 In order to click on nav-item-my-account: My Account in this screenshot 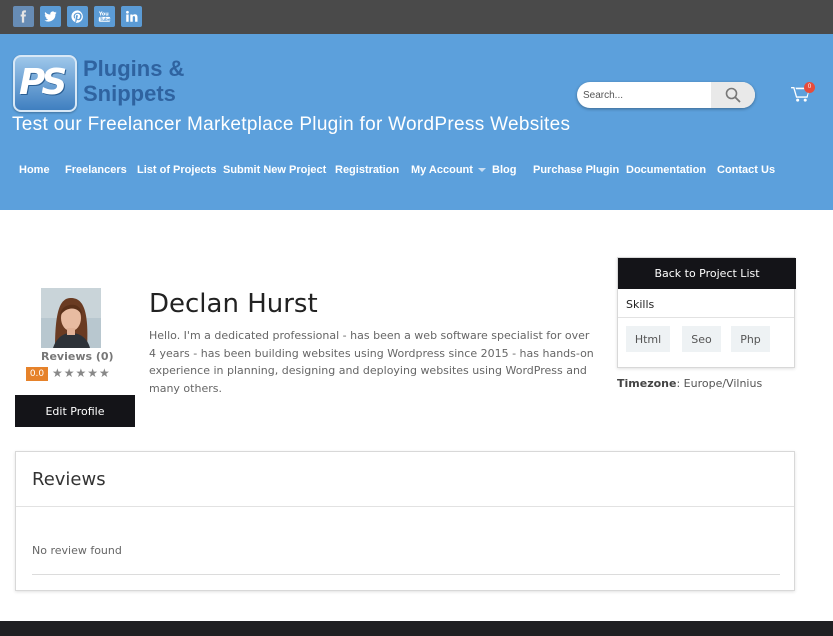, I will do `click(444, 170)`.